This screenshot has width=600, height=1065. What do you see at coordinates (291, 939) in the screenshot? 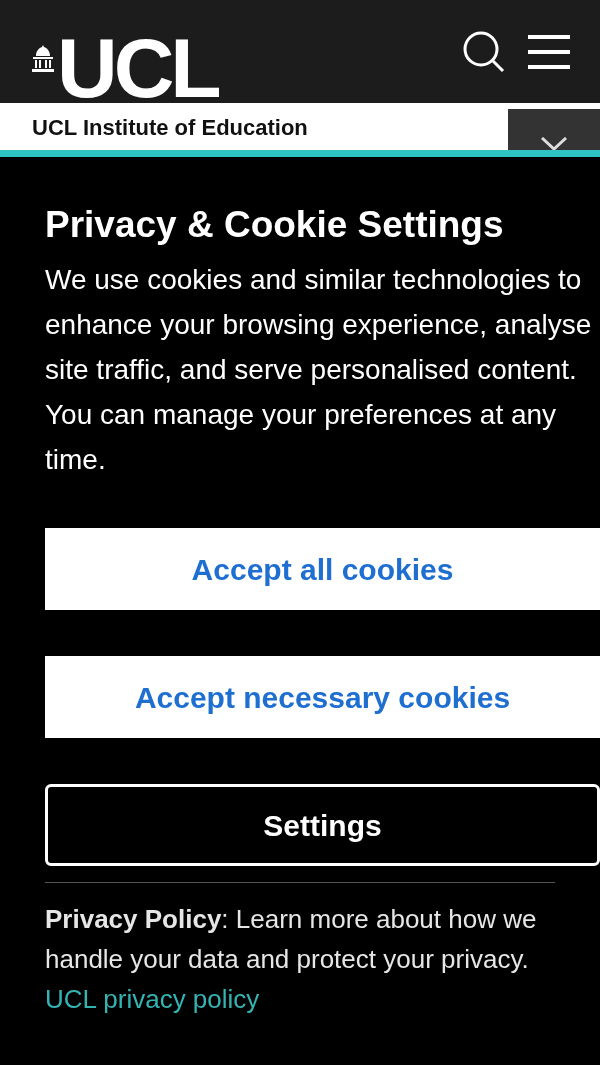
I see `privacy-note: Privacy Policy: Learn more about how we handle your data and protect your privacy.` at bounding box center [291, 939].